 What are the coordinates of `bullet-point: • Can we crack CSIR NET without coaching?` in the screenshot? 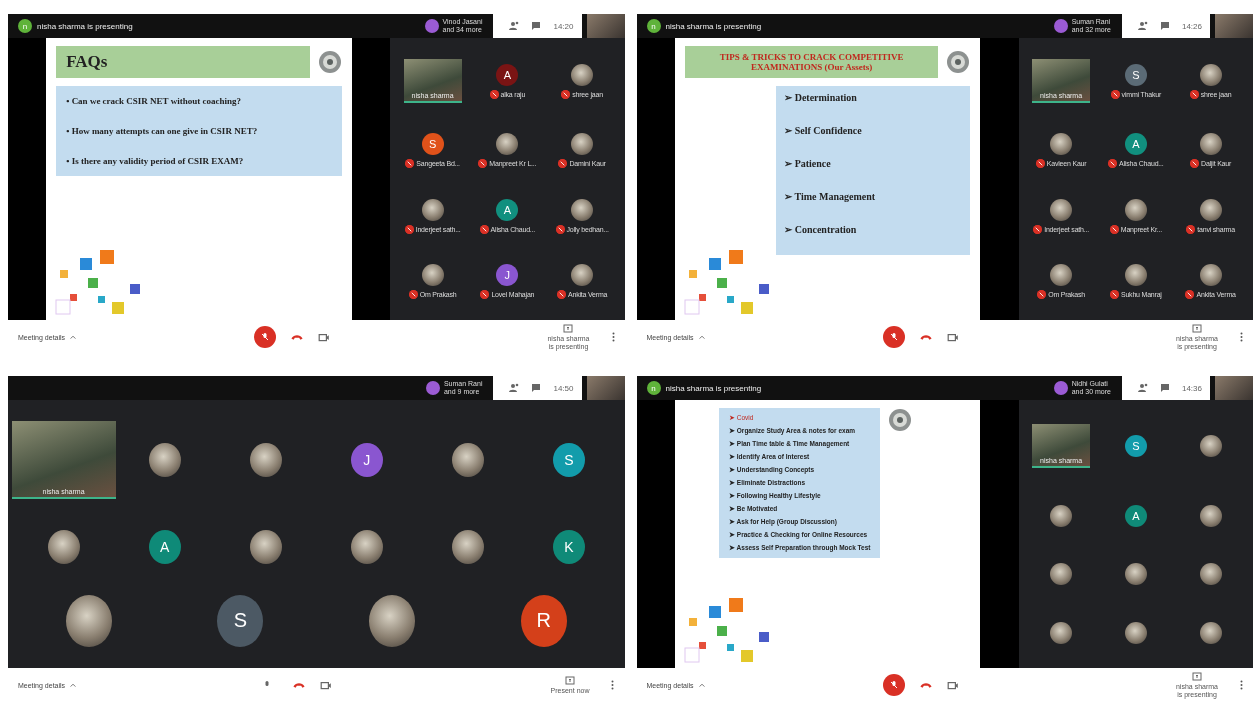 It's located at (154, 101).